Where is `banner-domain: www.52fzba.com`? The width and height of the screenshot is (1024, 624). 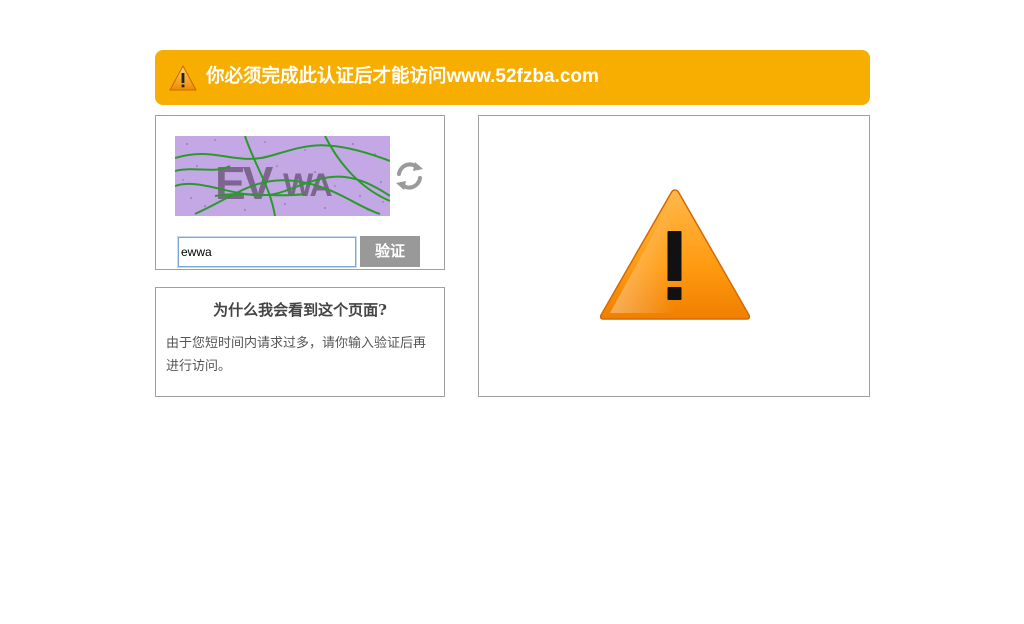
banner-domain: www.52fzba.com is located at coordinates (522, 76).